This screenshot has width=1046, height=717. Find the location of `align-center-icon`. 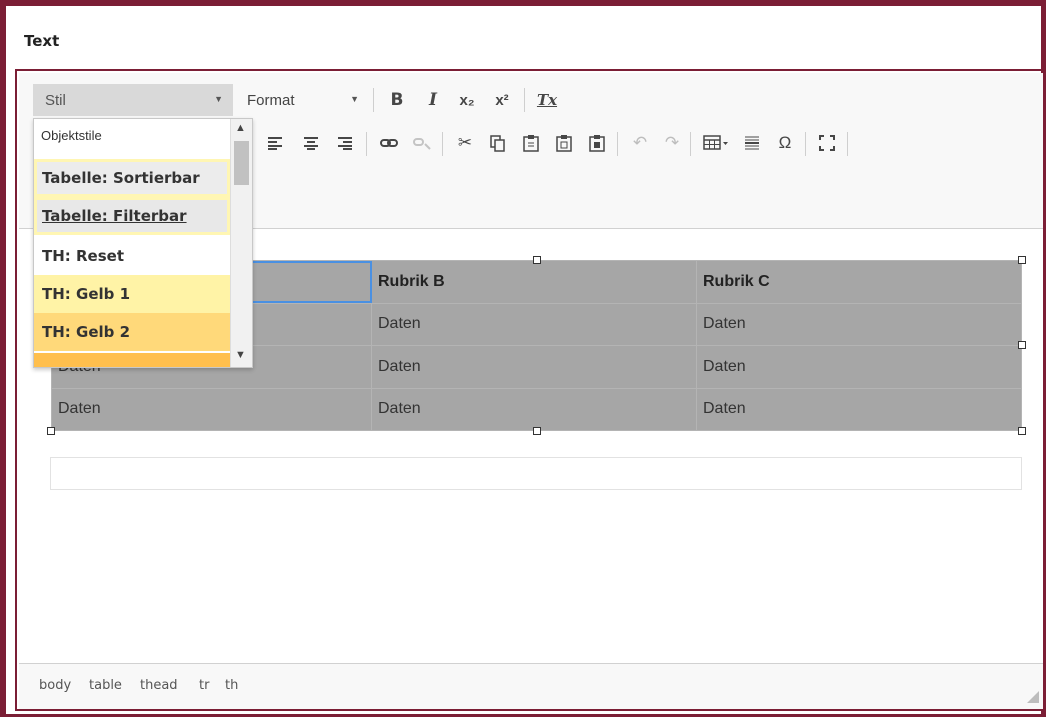

align-center-icon is located at coordinates (311, 143).